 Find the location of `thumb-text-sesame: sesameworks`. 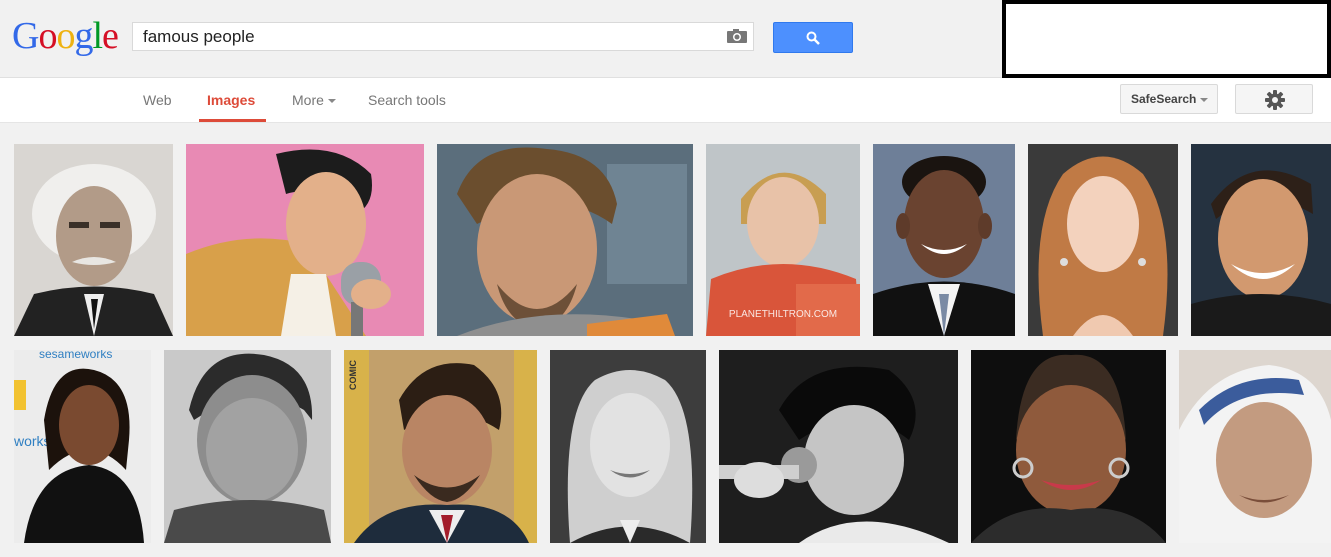

thumb-text-sesame: sesameworks is located at coordinates (75, 355).